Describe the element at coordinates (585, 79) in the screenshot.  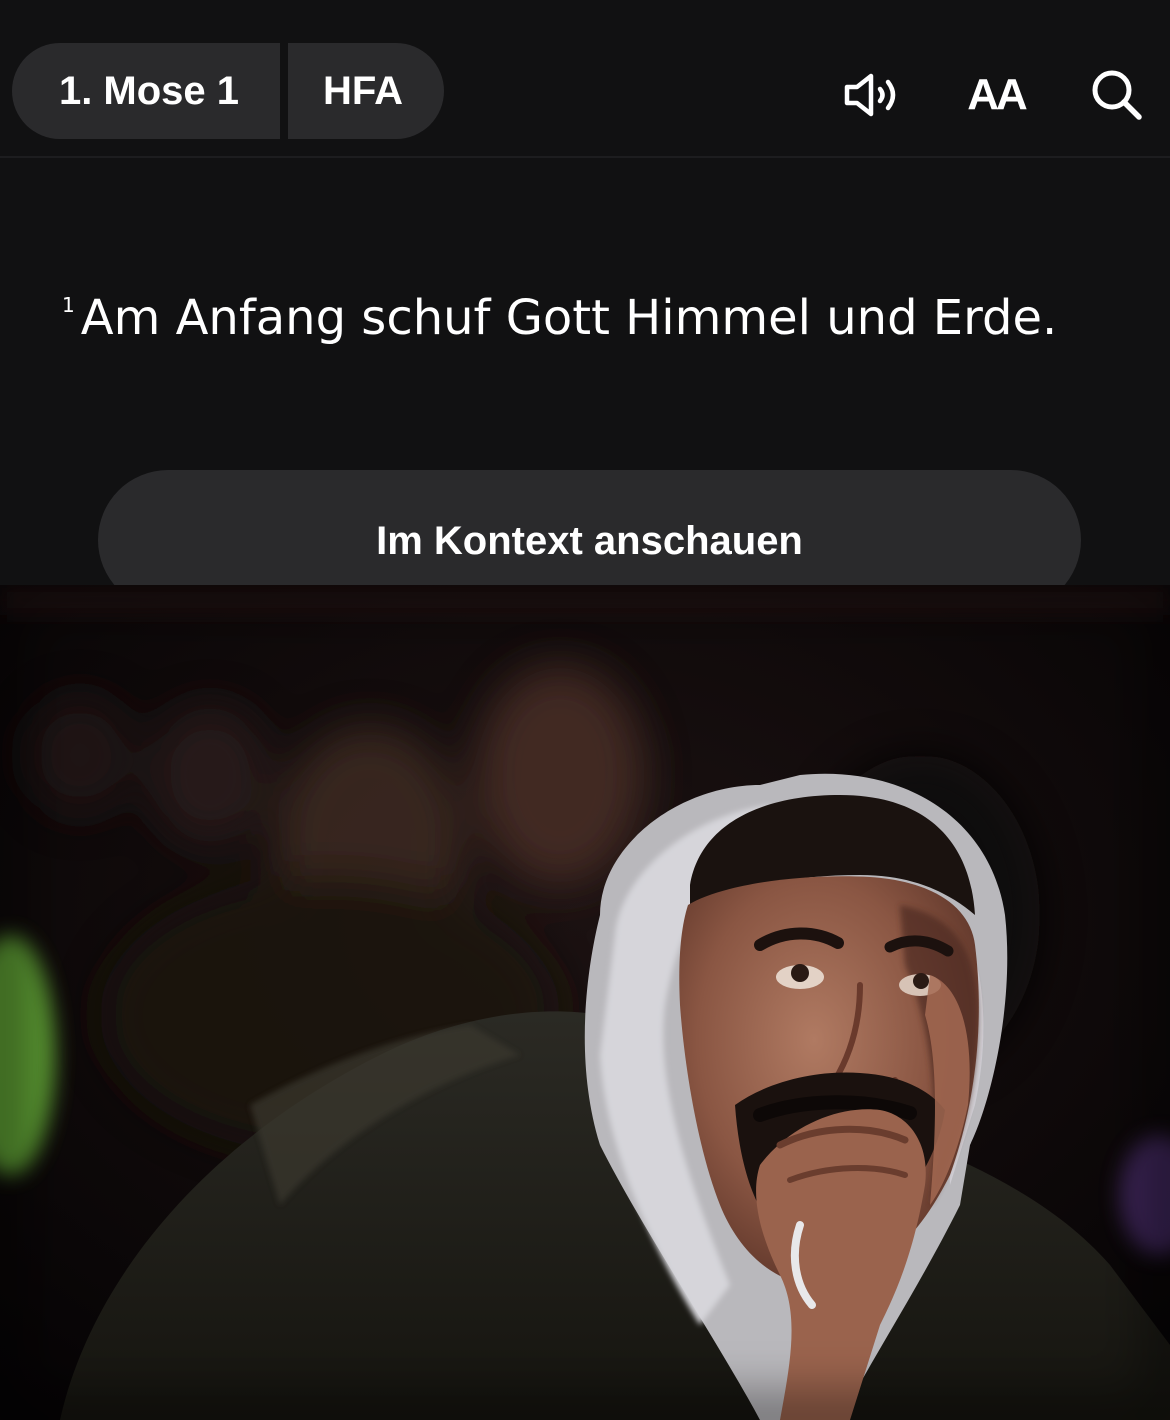
I see `top-bar: 1. Mose 1 HFA AA` at that location.